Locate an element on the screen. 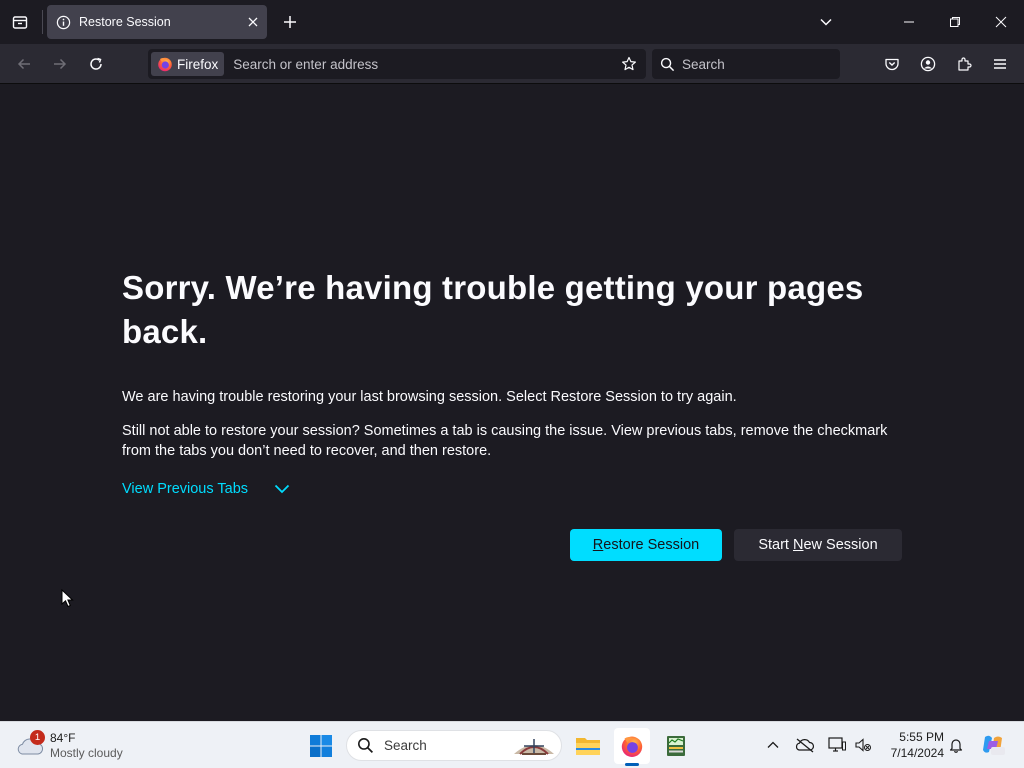  hamburger-menu-icon is located at coordinates (1000, 64).